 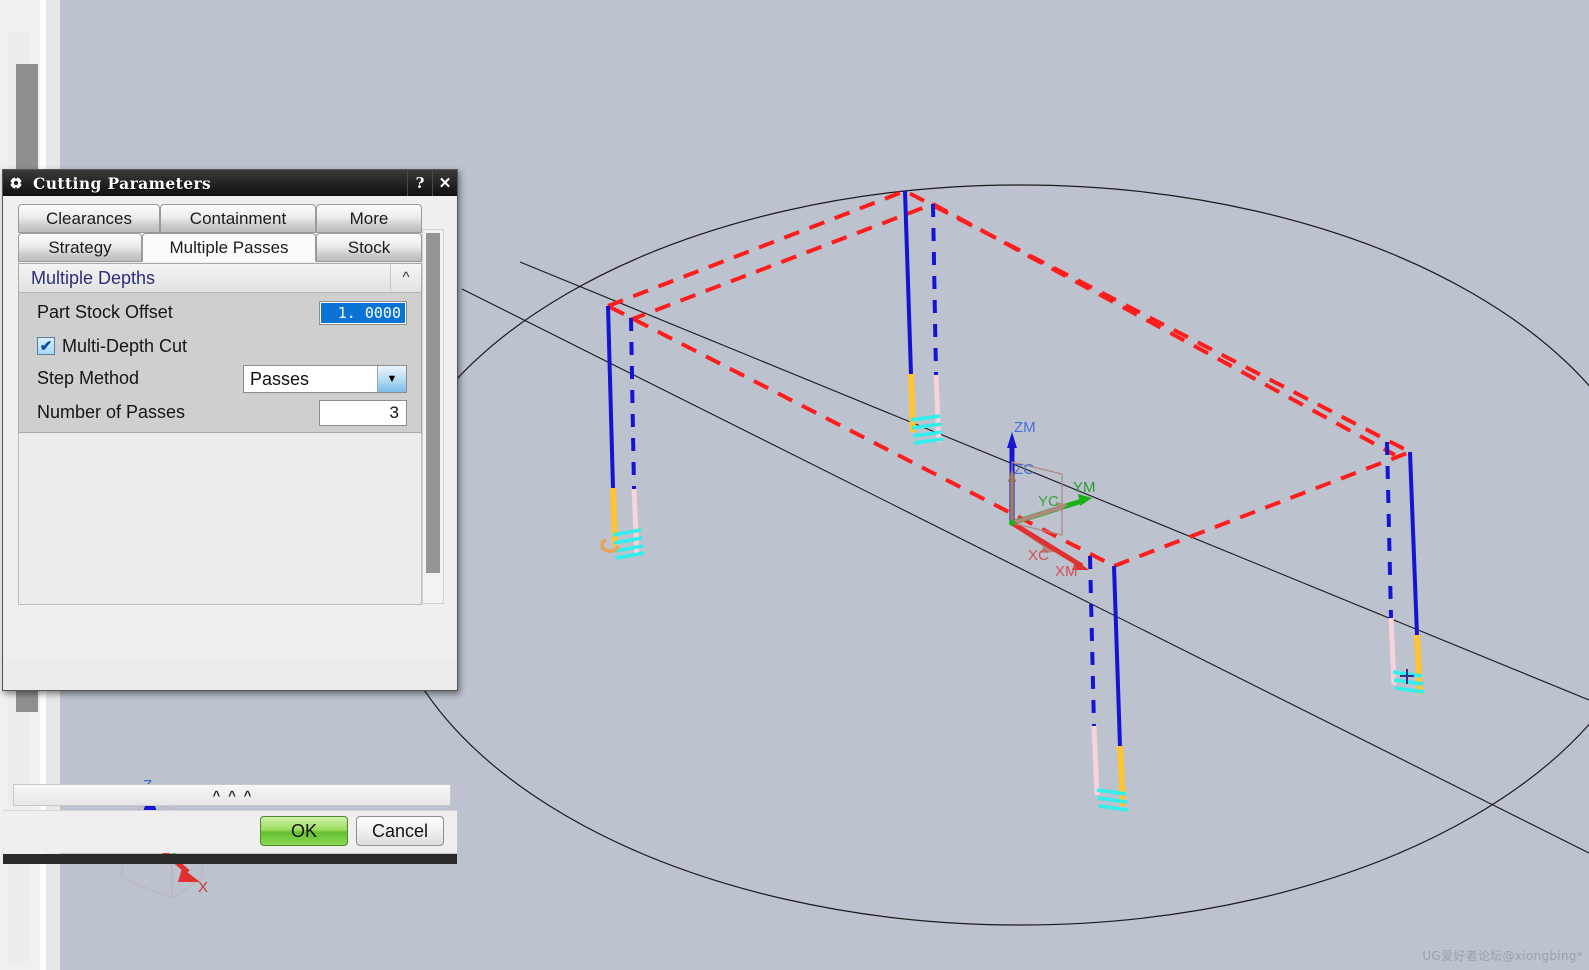 I want to click on dialog-titlebar: Cutting Parameters ? ✕, so click(x=230, y=183).